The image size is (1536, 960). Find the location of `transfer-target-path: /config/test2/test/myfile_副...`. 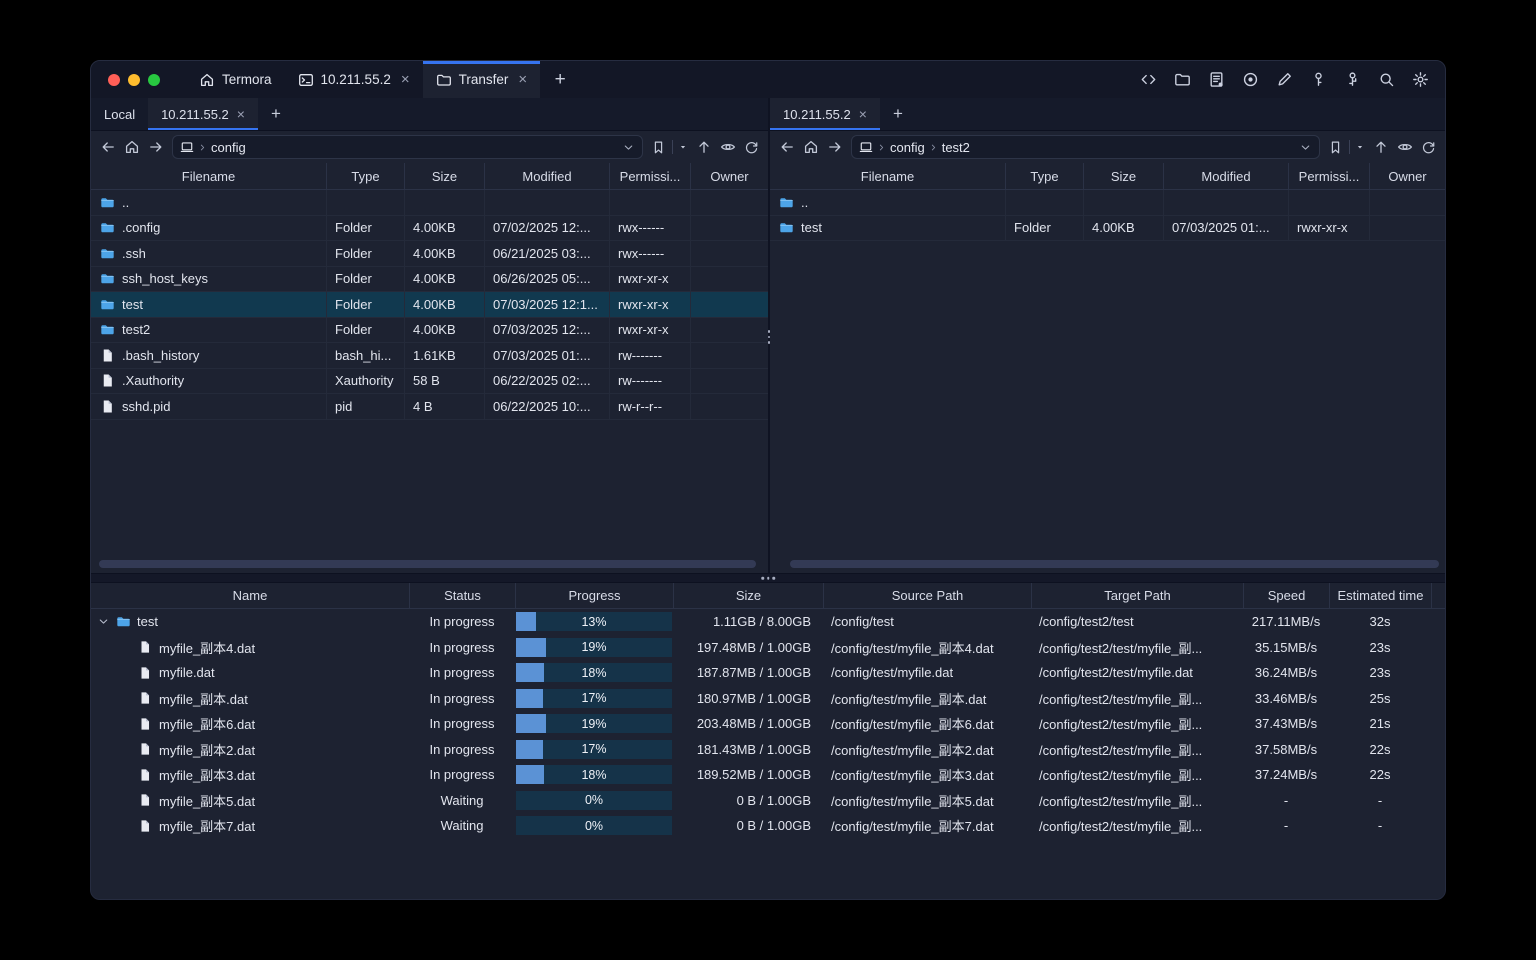

transfer-target-path: /config/test2/test/myfile_副... is located at coordinates (1121, 776).